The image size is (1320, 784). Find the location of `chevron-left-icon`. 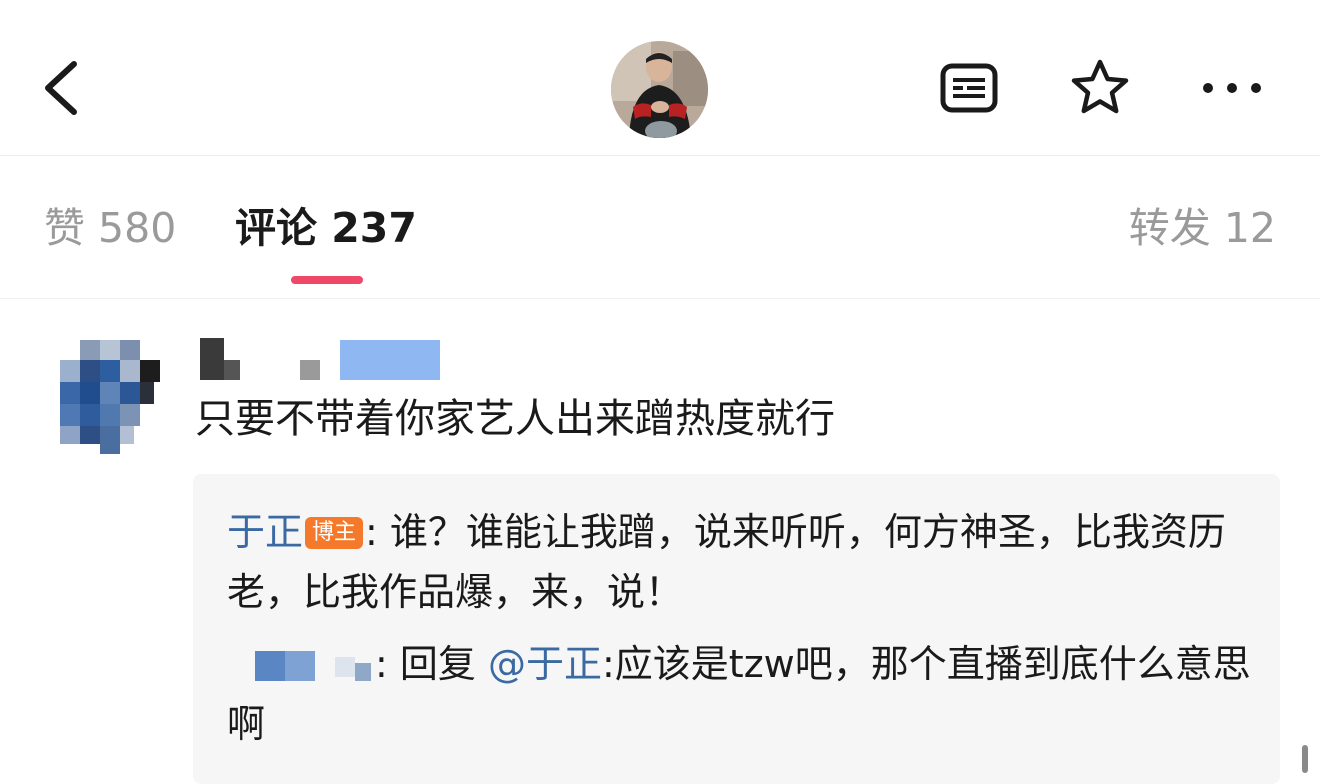

chevron-left-icon is located at coordinates (62, 88).